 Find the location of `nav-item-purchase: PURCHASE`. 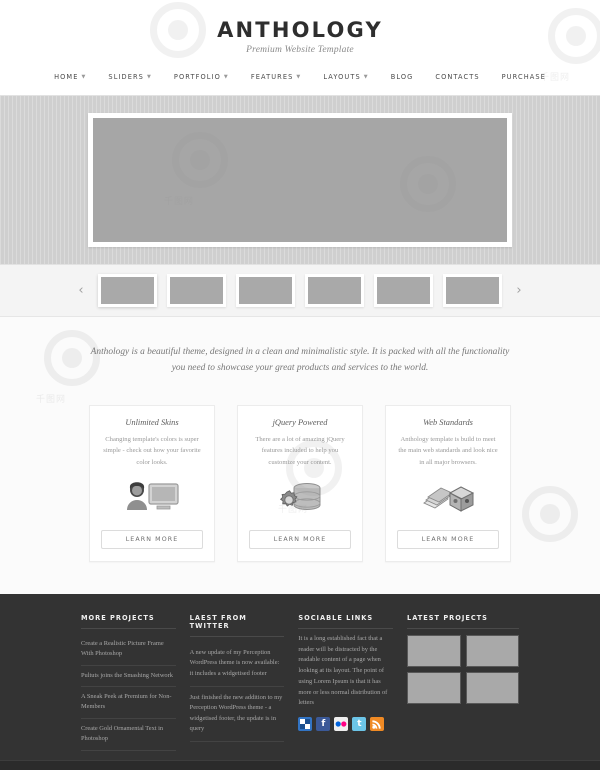

nav-item-purchase: PURCHASE is located at coordinates (524, 77).